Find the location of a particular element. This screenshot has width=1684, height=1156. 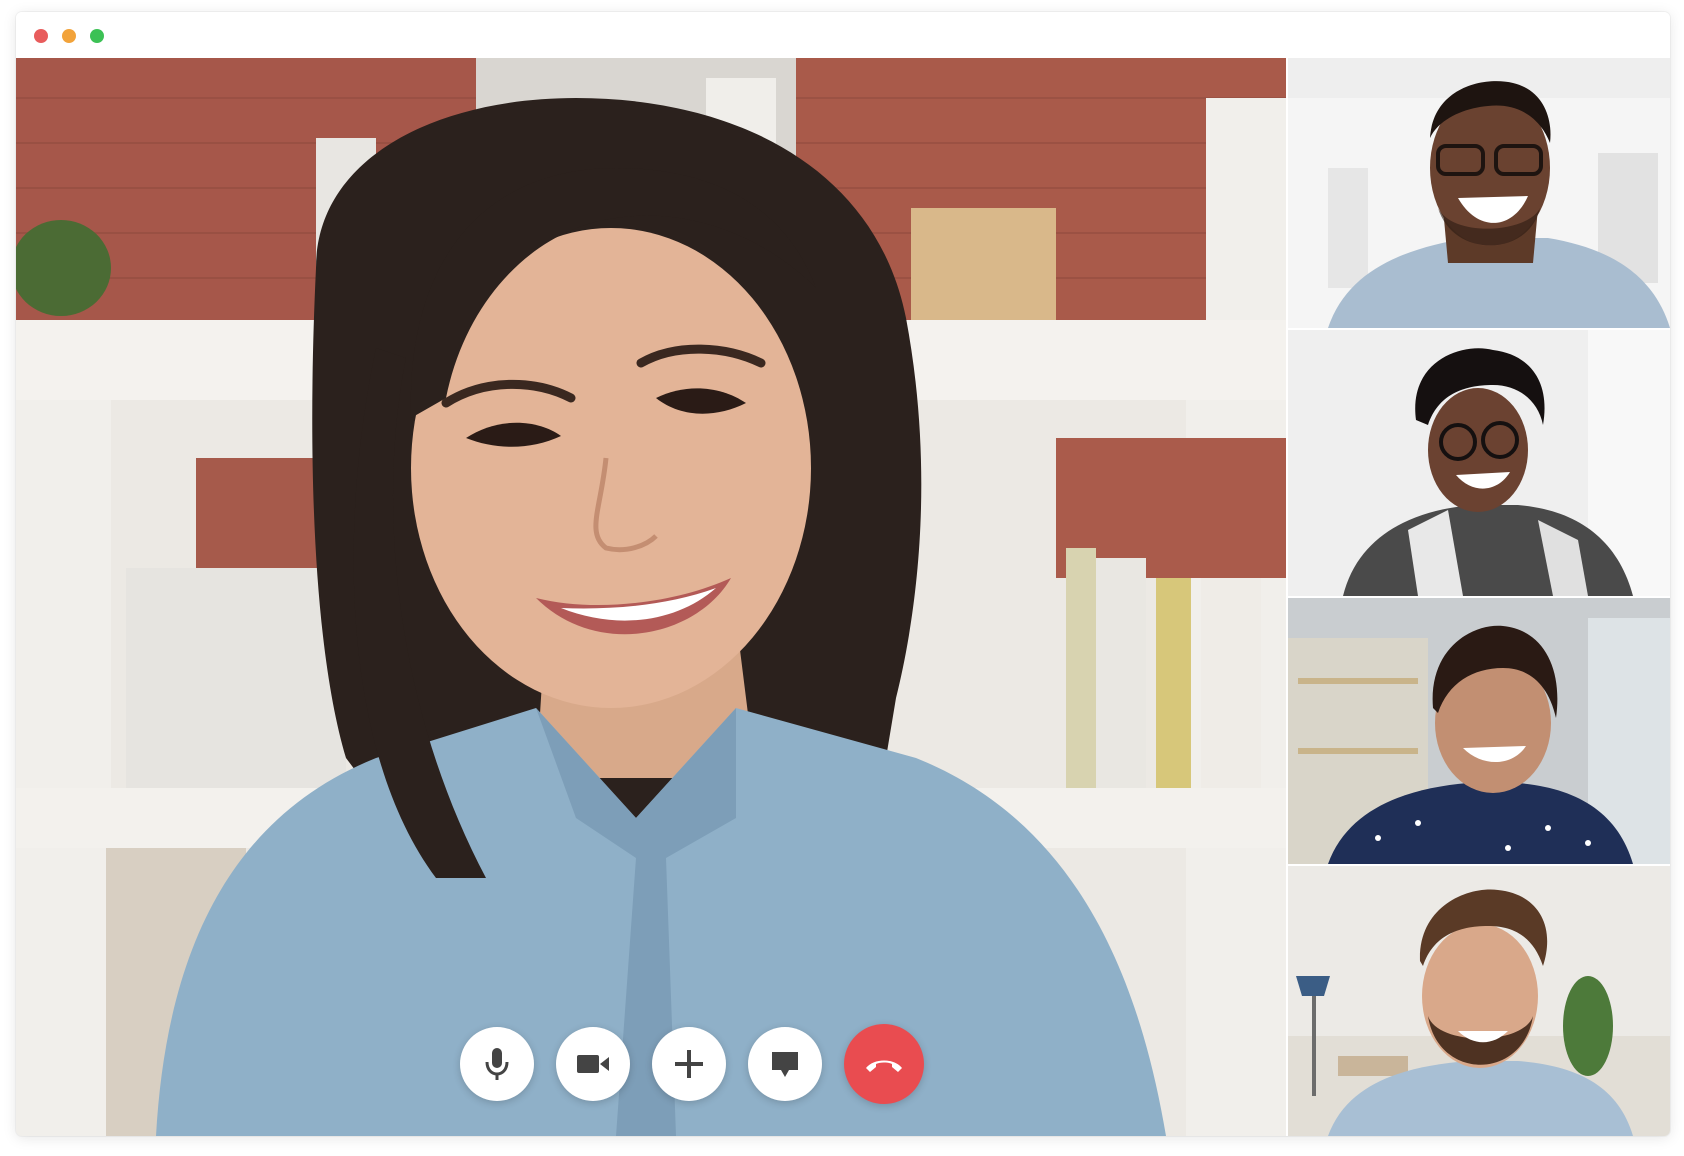

mute-microphone-button is located at coordinates (497, 1064).